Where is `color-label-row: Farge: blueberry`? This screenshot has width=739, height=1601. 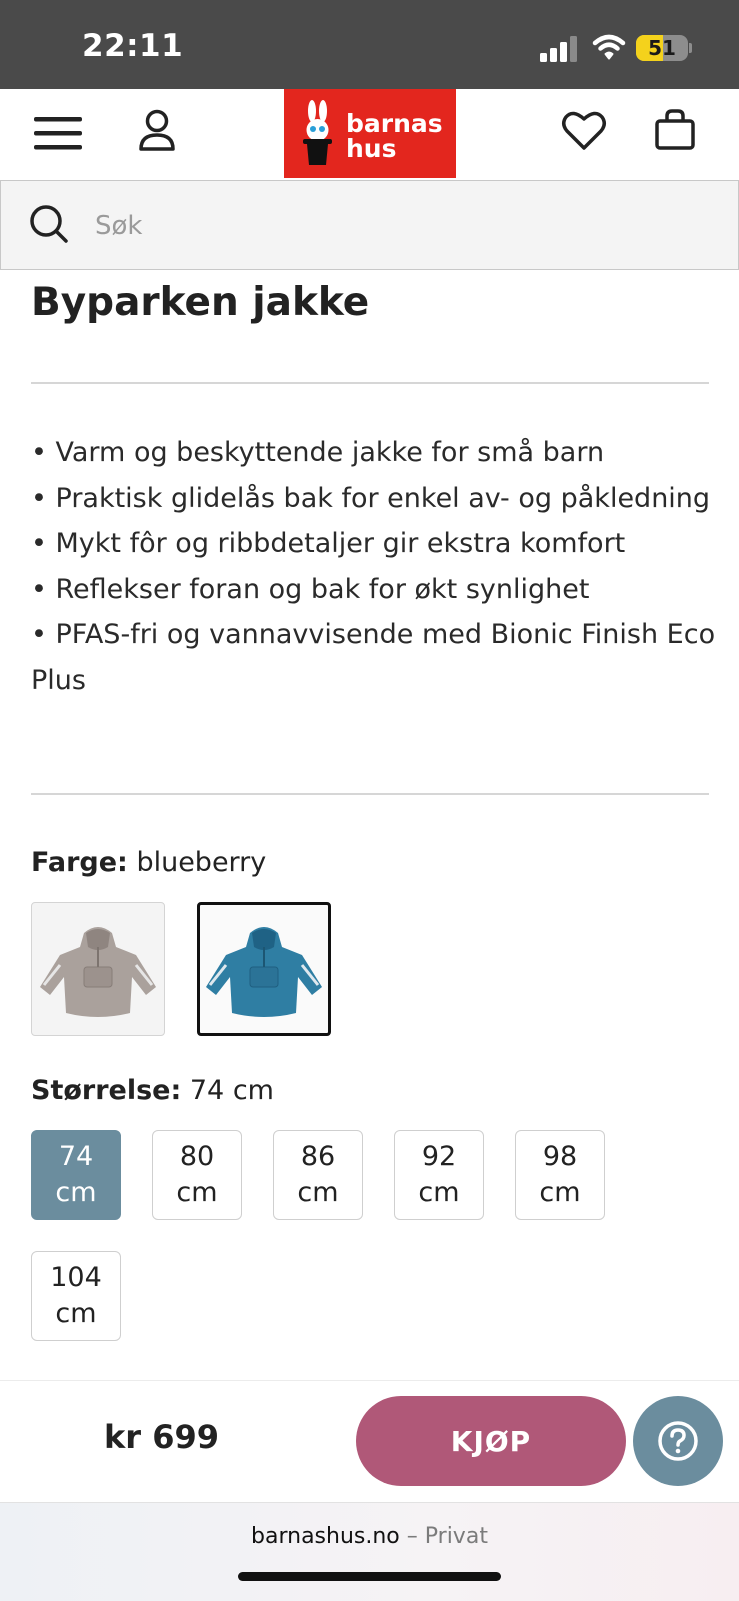
color-label-row: Farge: blueberry is located at coordinates (148, 862).